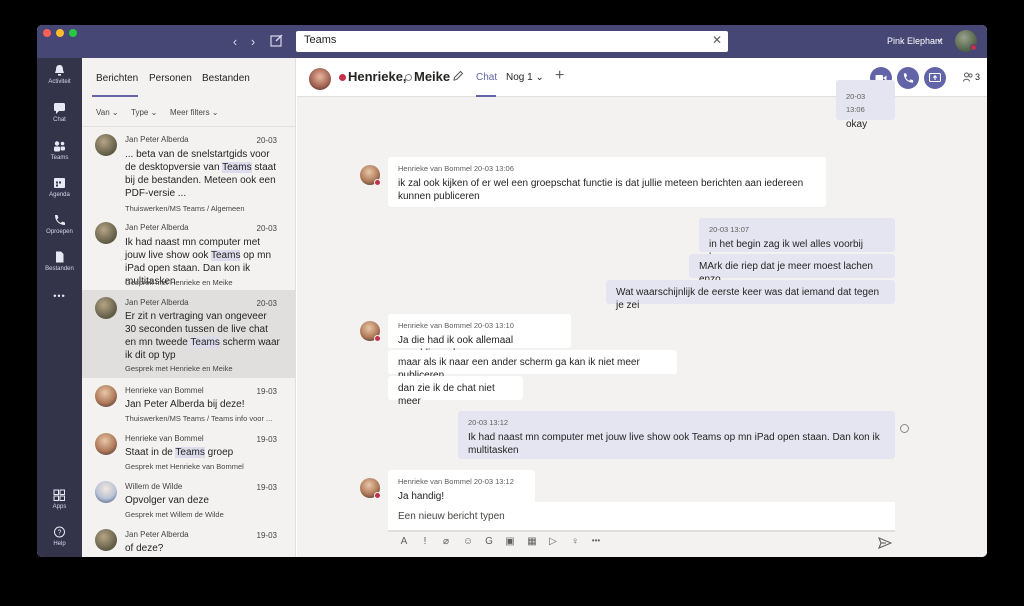  Describe the element at coordinates (451, 516) in the screenshot. I see `composer-placeholder: Een nieuw bericht typen` at that location.